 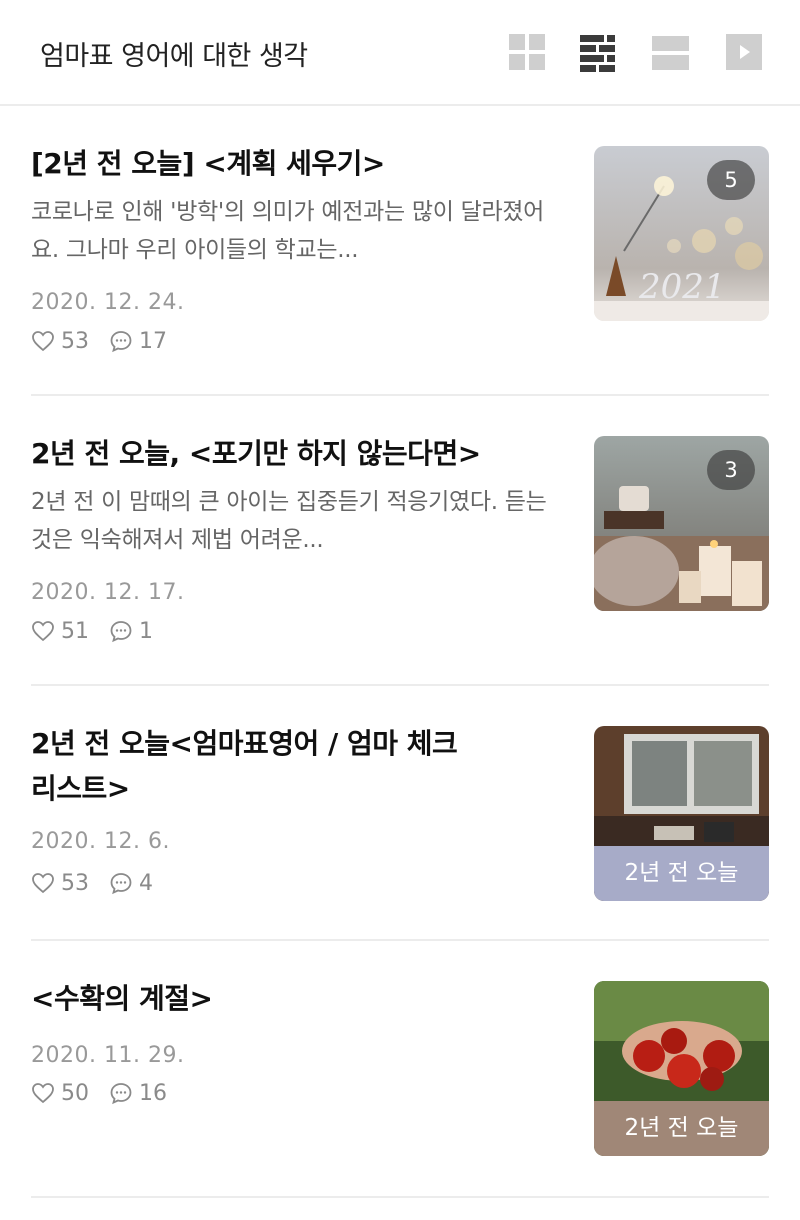 What do you see at coordinates (108, 1055) in the screenshot?
I see `post-date: 2020. 11. 29.` at bounding box center [108, 1055].